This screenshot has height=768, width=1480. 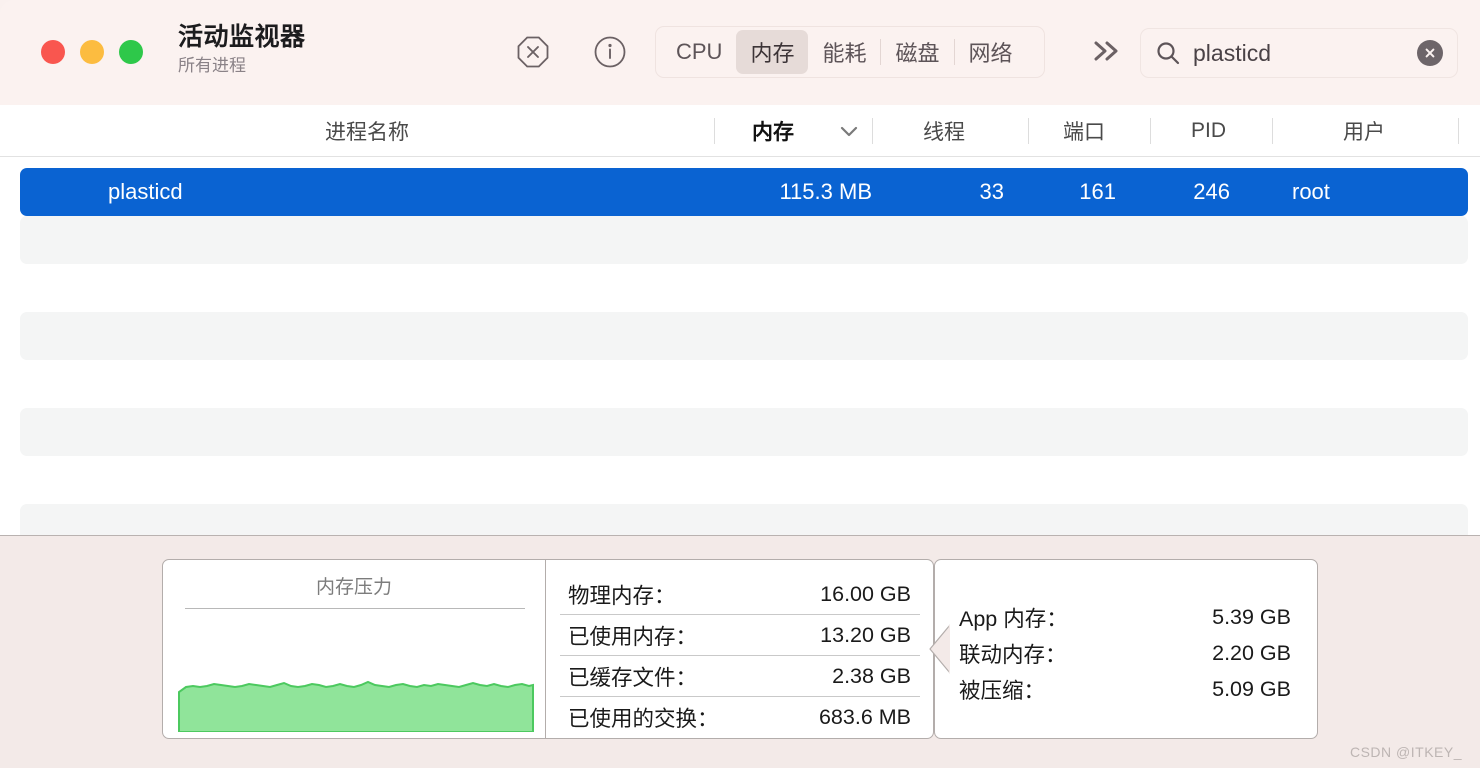 What do you see at coordinates (991, 52) in the screenshot?
I see `tab-network: 网络` at bounding box center [991, 52].